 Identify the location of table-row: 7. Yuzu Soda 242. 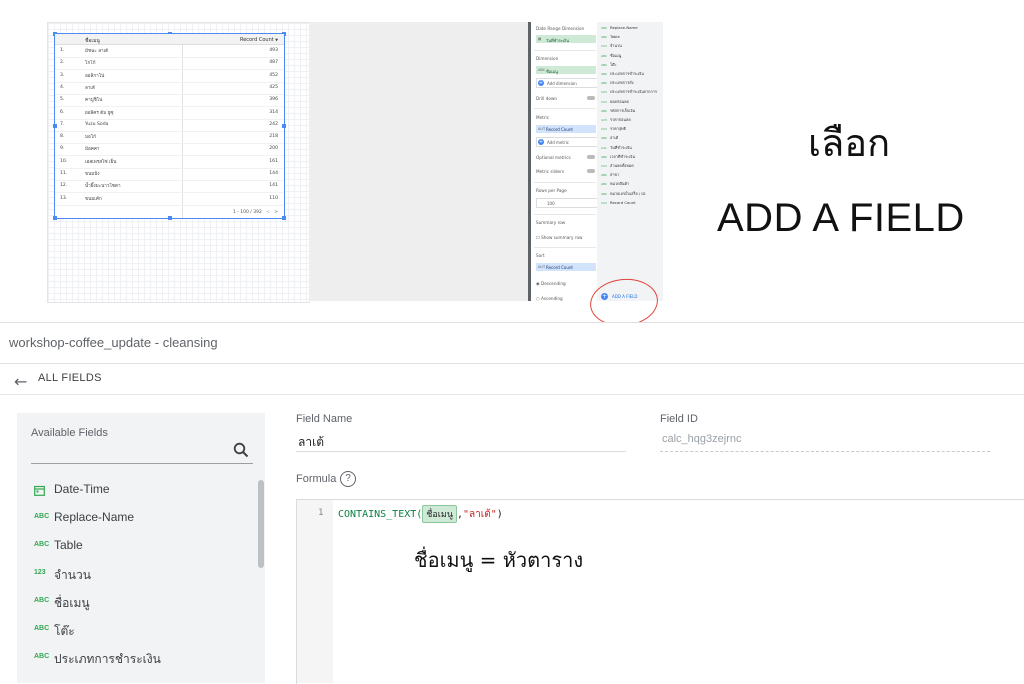
(169, 125).